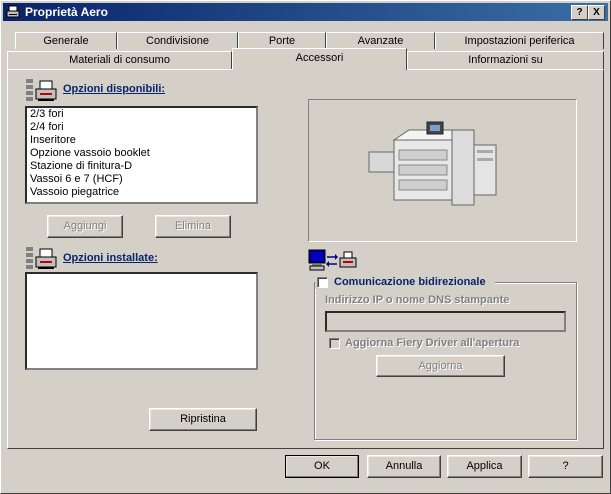 Image resolution: width=611 pixels, height=494 pixels. Describe the element at coordinates (141, 179) in the screenshot. I see `list-item: Vassoi 6 e 7 (HCF)` at that location.